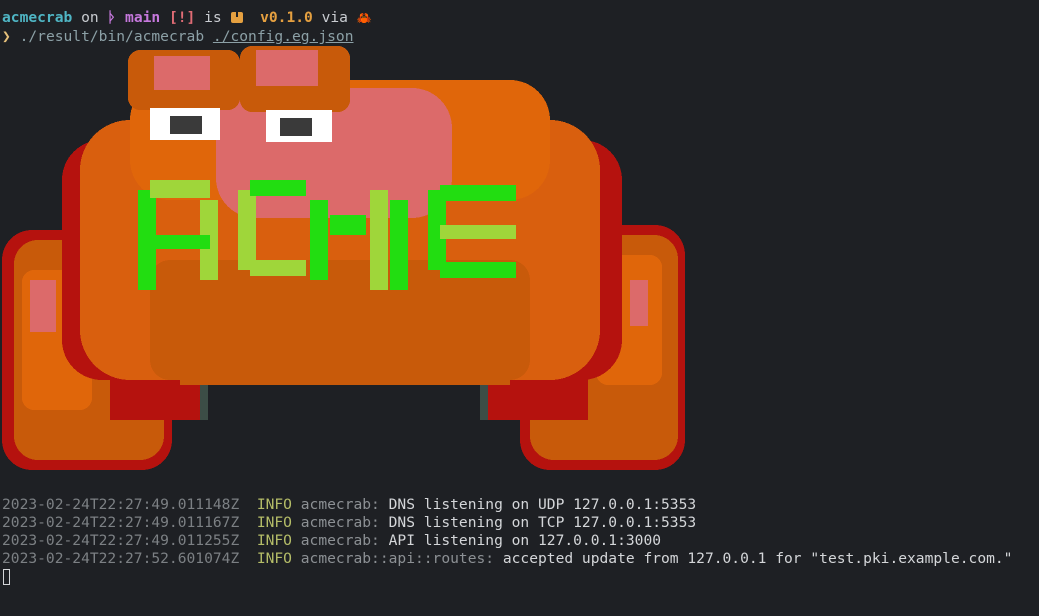 This screenshot has width=1039, height=616. Describe the element at coordinates (364, 18) in the screenshot. I see `crab-icon: 🦀` at that location.